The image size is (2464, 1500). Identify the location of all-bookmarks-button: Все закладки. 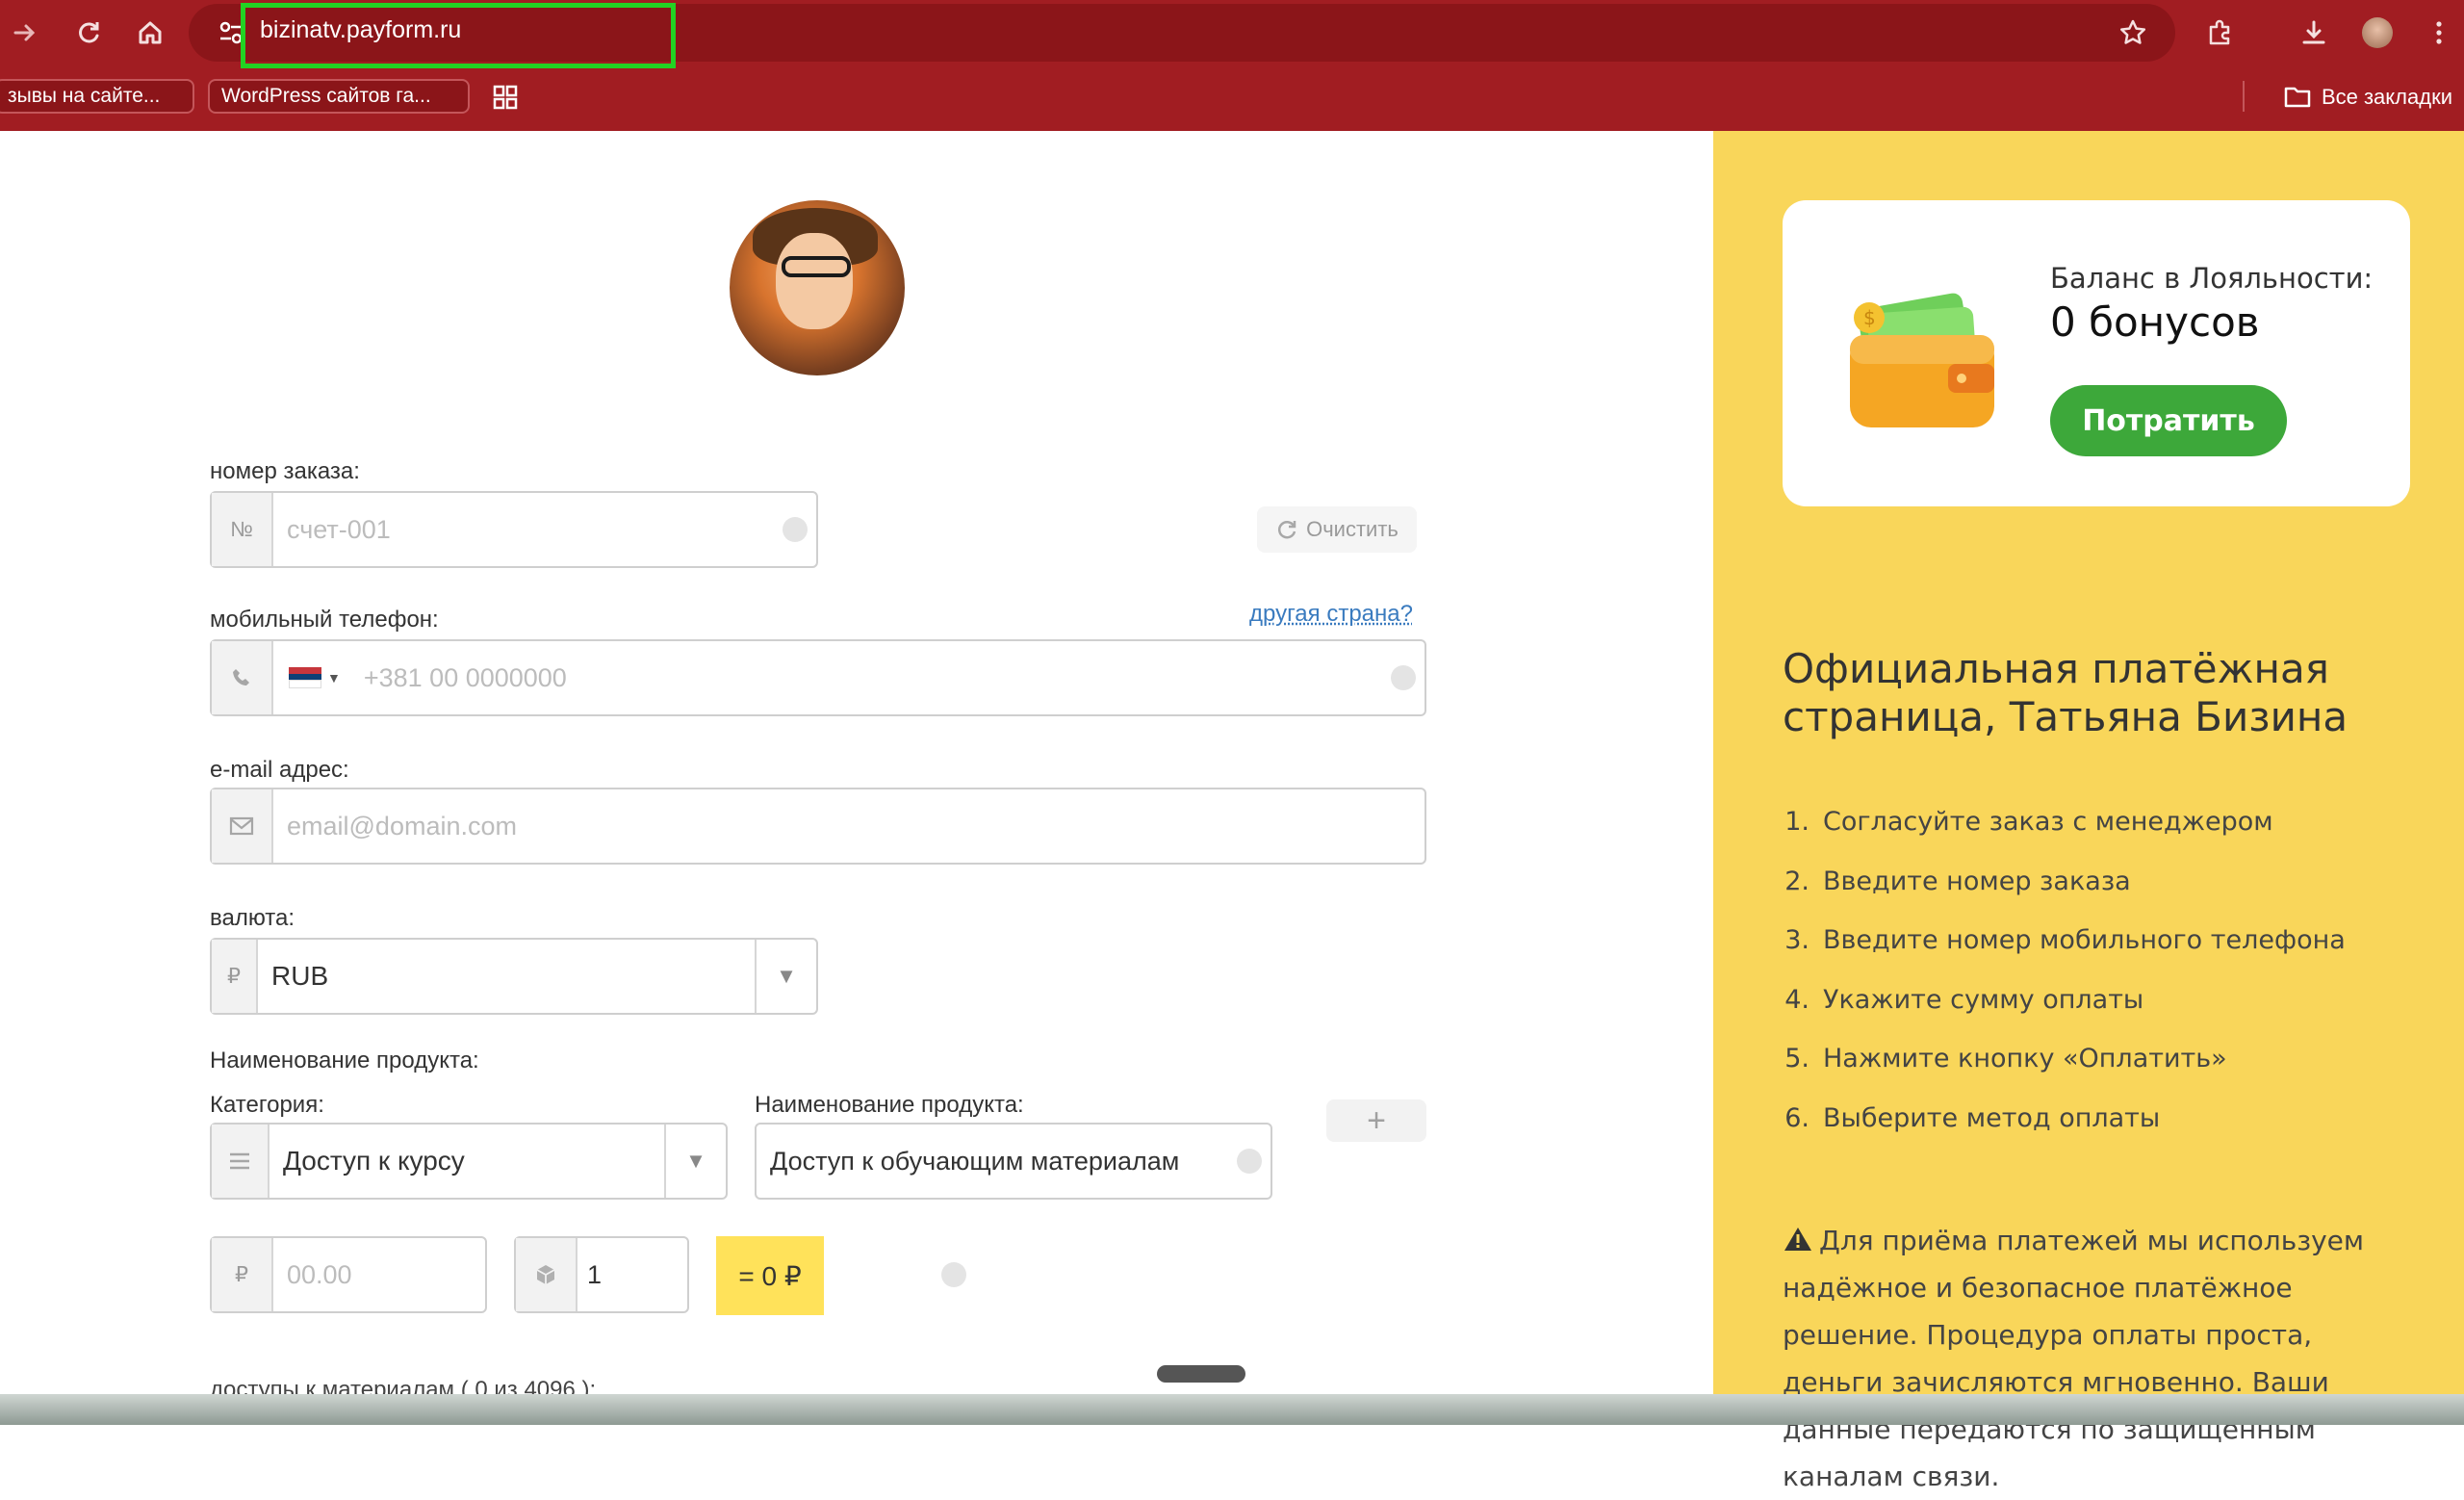
(2367, 97).